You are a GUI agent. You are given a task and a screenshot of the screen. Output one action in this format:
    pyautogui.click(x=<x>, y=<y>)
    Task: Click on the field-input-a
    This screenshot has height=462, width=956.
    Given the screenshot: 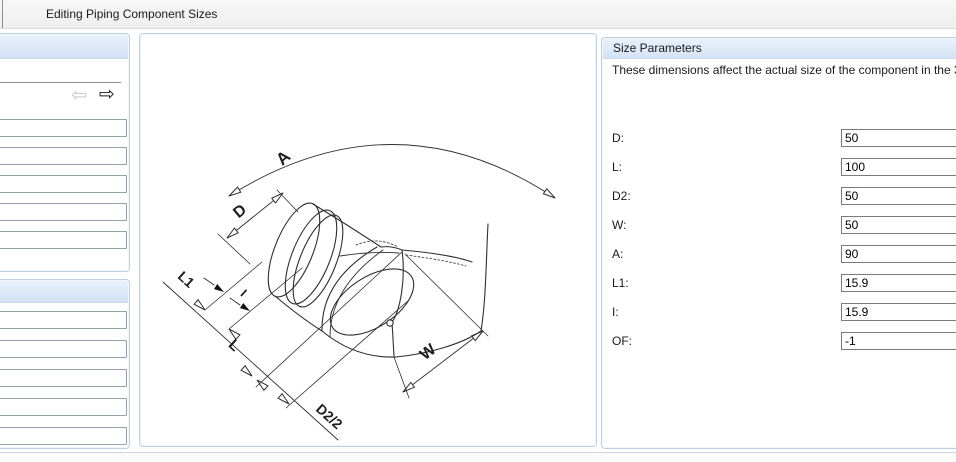 What is the action you would take?
    pyautogui.click(x=898, y=254)
    